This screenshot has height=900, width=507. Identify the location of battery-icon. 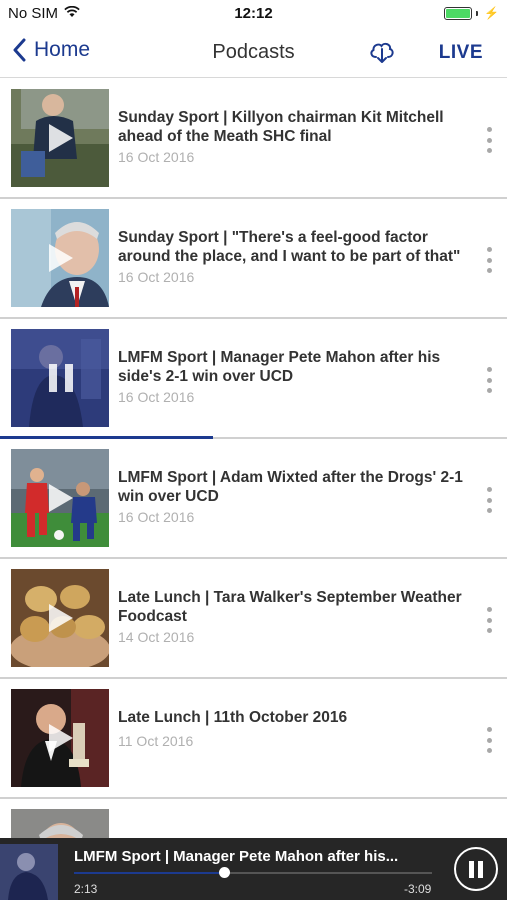
(458, 13).